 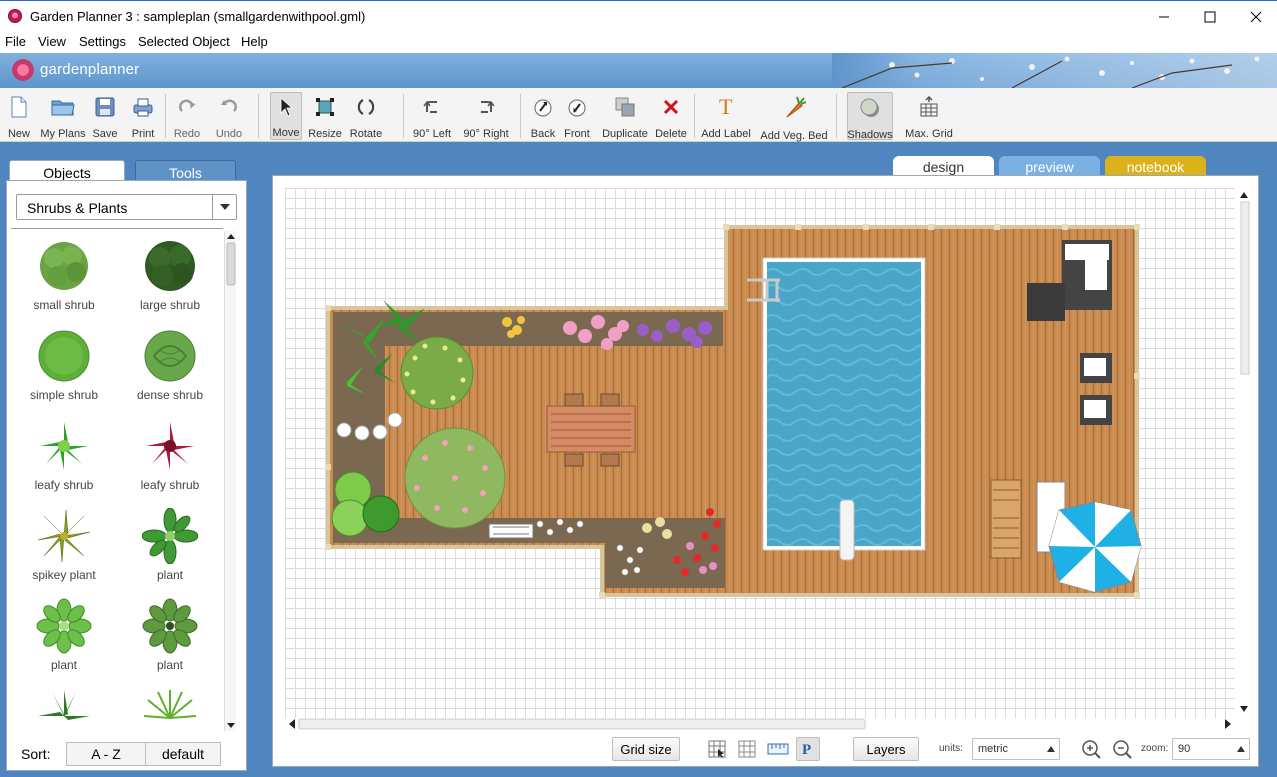 What do you see at coordinates (1211, 749) in the screenshot?
I see `zoom-select: 90` at bounding box center [1211, 749].